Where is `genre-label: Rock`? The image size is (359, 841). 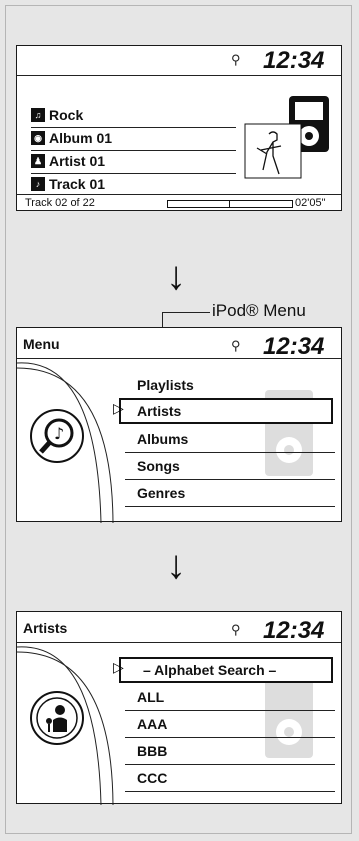 genre-label: Rock is located at coordinates (66, 115).